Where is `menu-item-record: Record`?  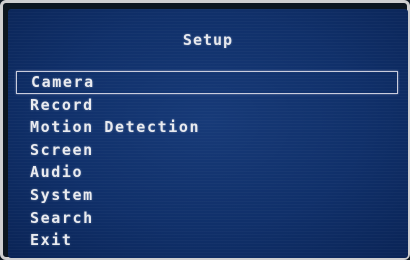 menu-item-record: Record is located at coordinates (207, 105).